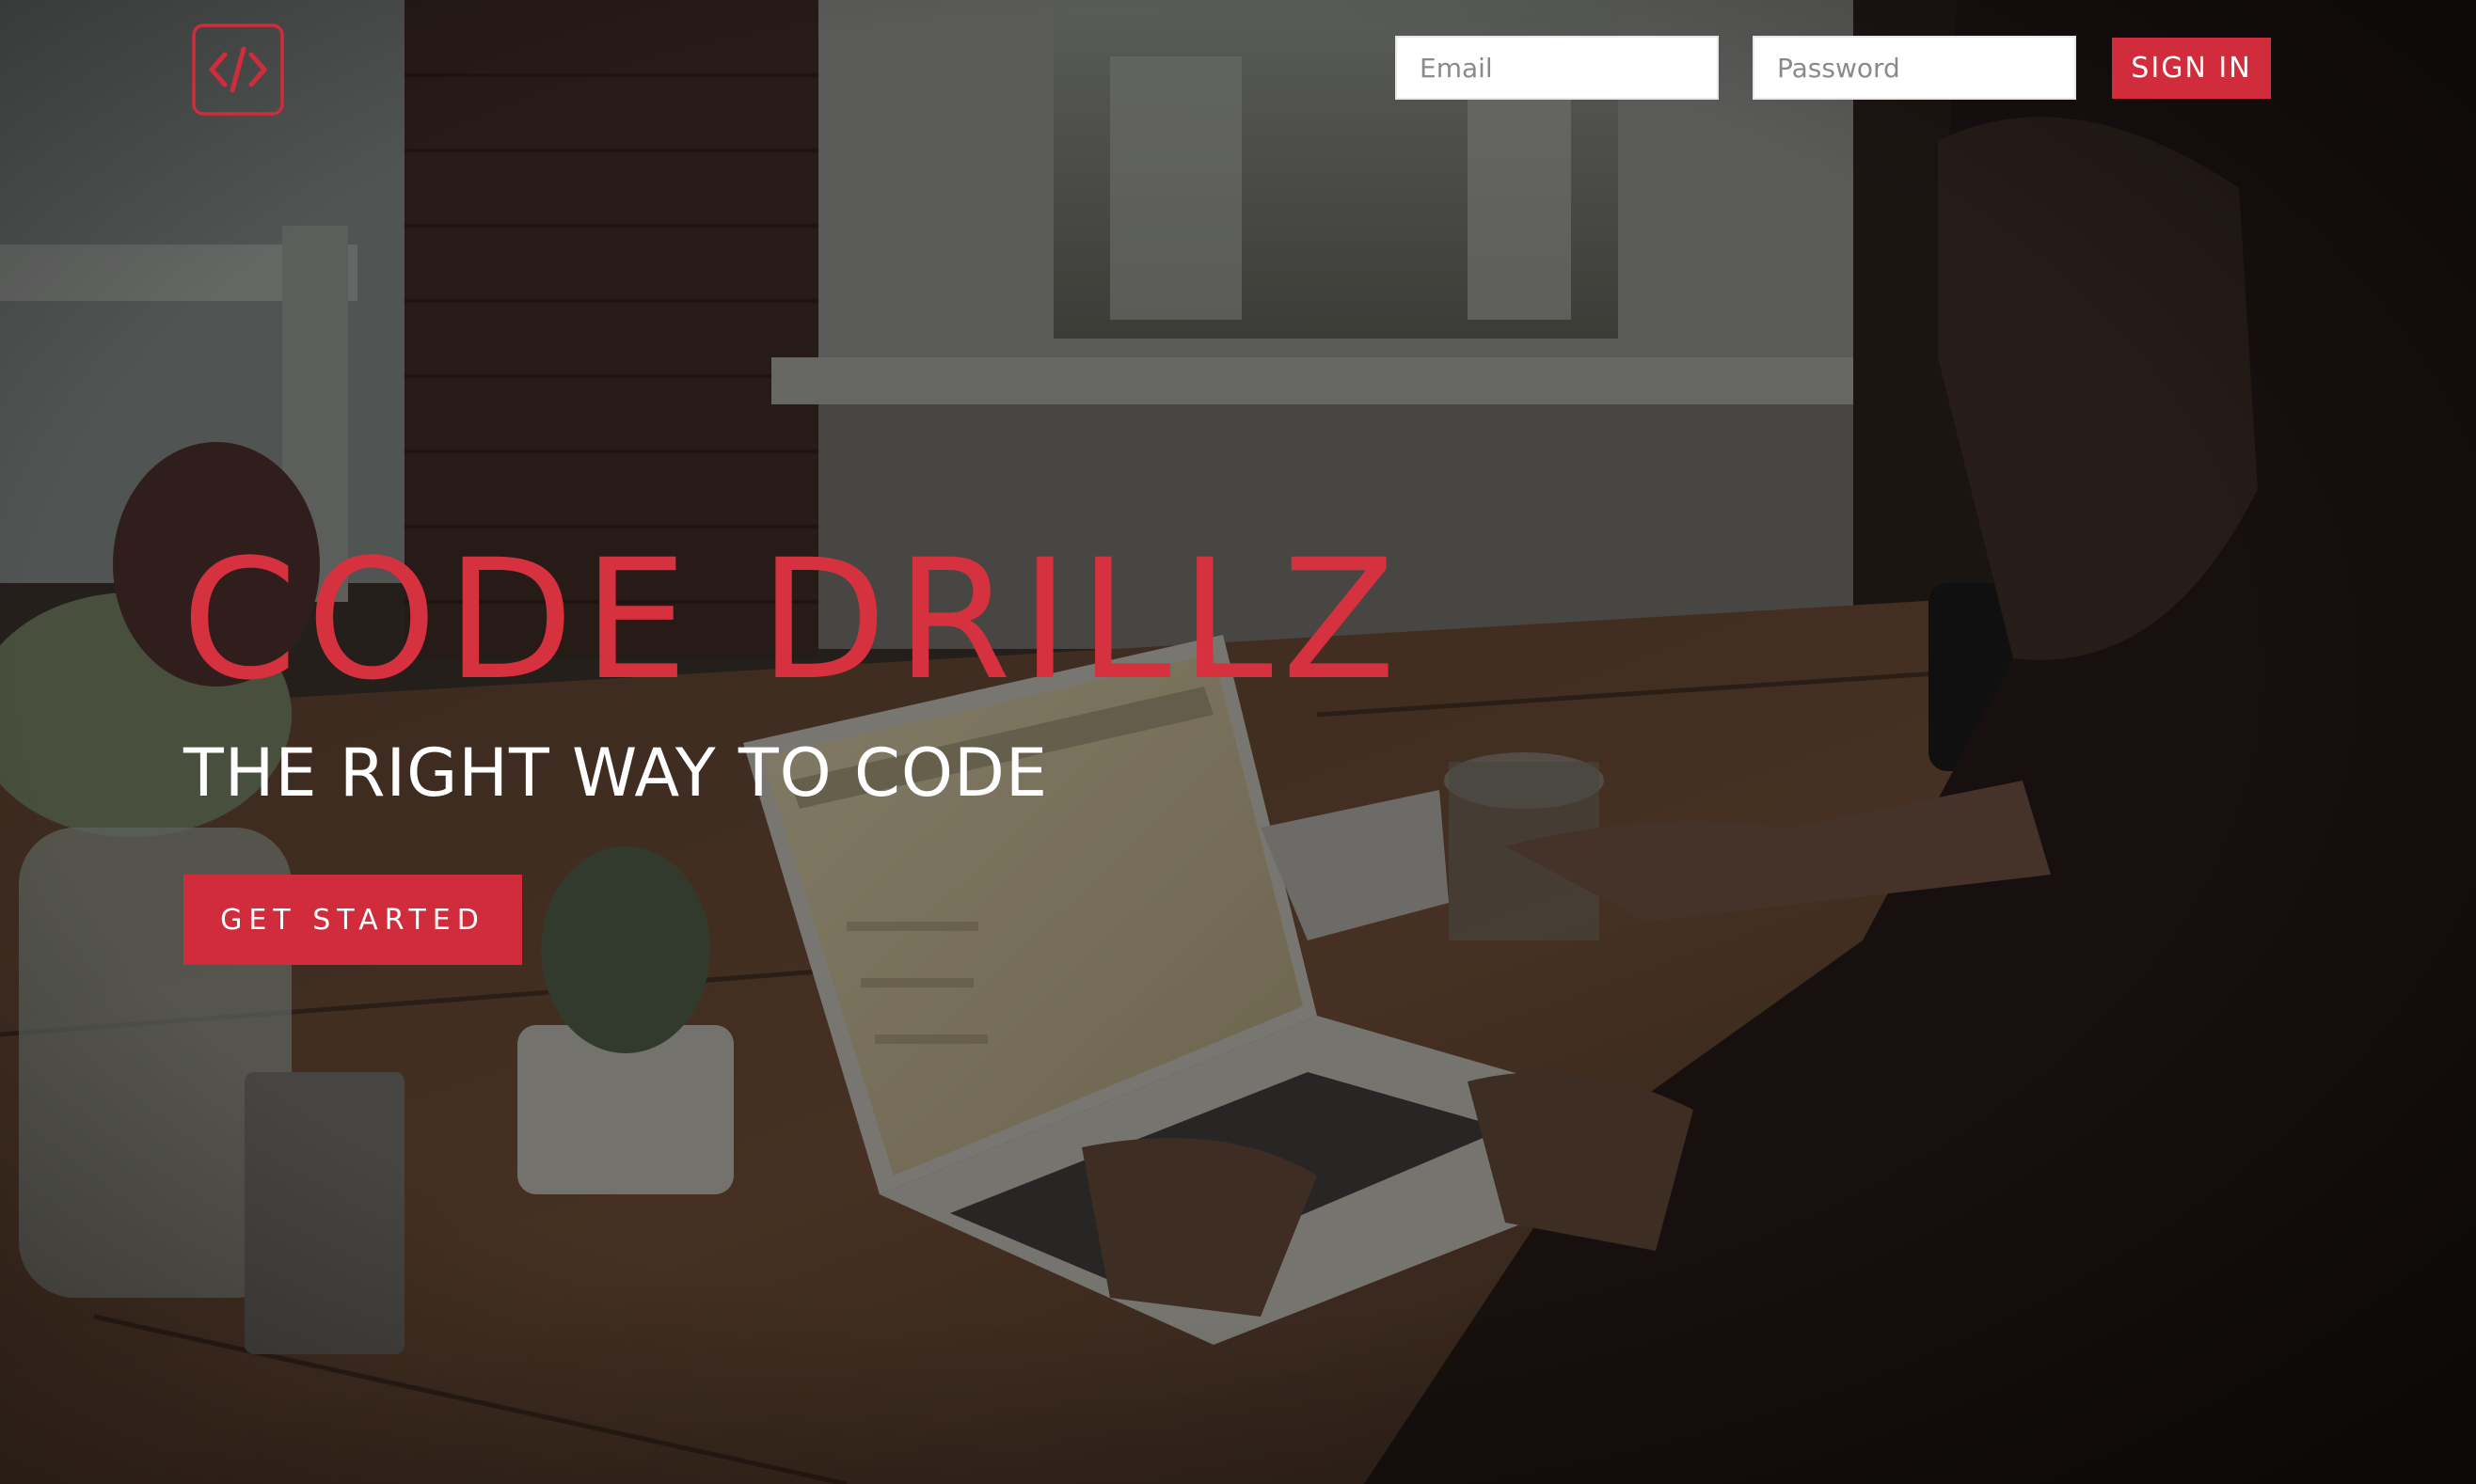 The width and height of the screenshot is (2476, 1484). What do you see at coordinates (352, 920) in the screenshot?
I see `get-started-button: GET STARTED` at bounding box center [352, 920].